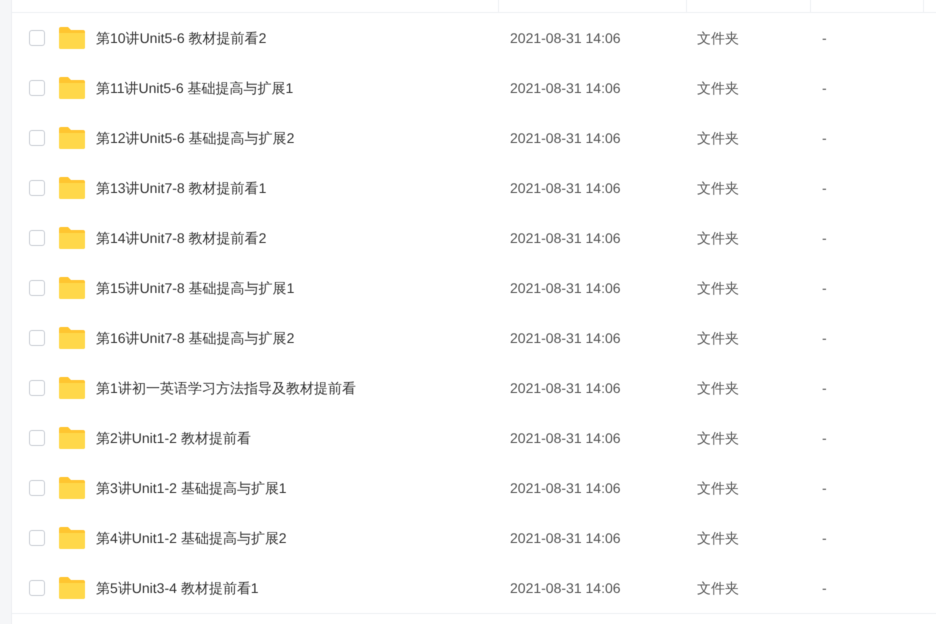 This screenshot has height=624, width=936. I want to click on file-name: 第10讲Unit5-6 教材提前看2, so click(181, 38).